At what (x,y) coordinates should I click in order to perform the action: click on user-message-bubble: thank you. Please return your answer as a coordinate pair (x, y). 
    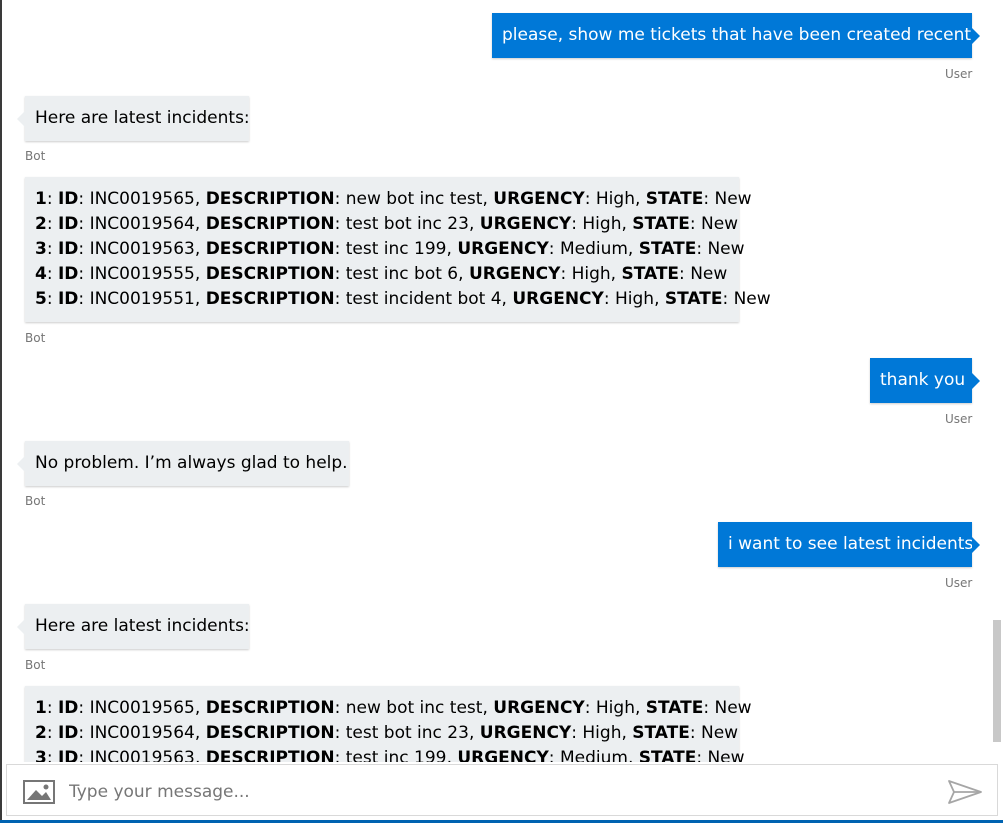
    Looking at the image, I should click on (925, 380).